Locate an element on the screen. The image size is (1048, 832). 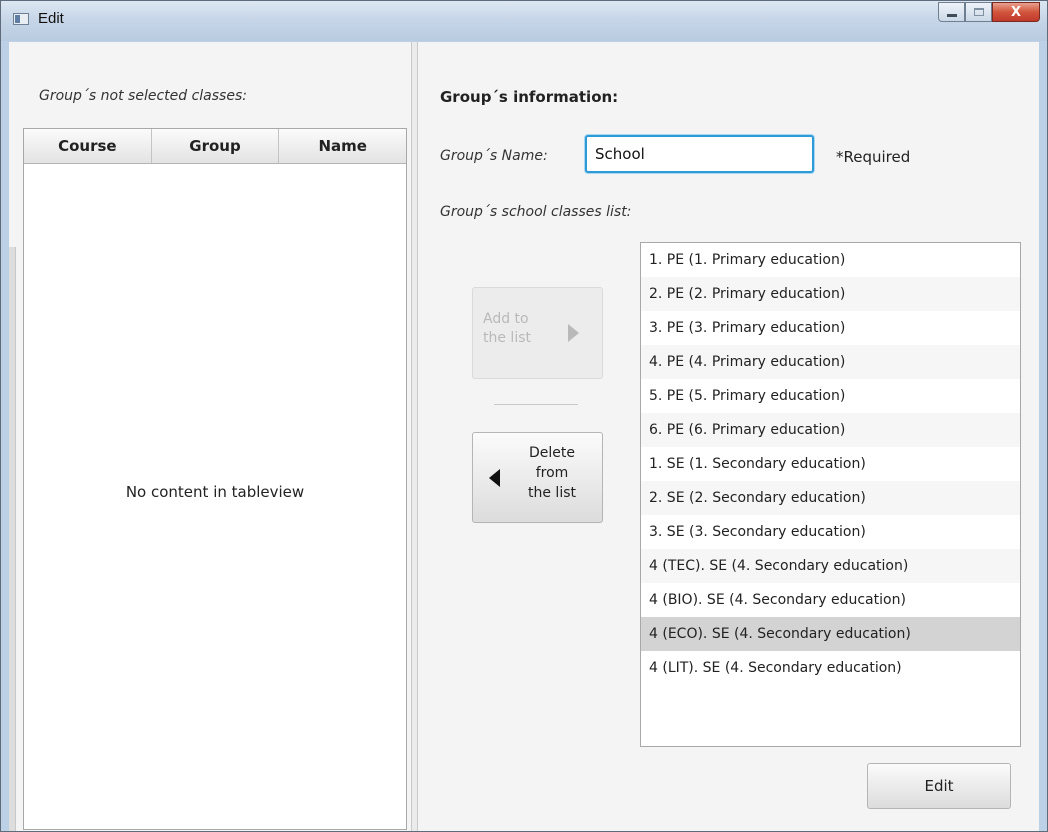
edit-button-label: Edit is located at coordinates (939, 786).